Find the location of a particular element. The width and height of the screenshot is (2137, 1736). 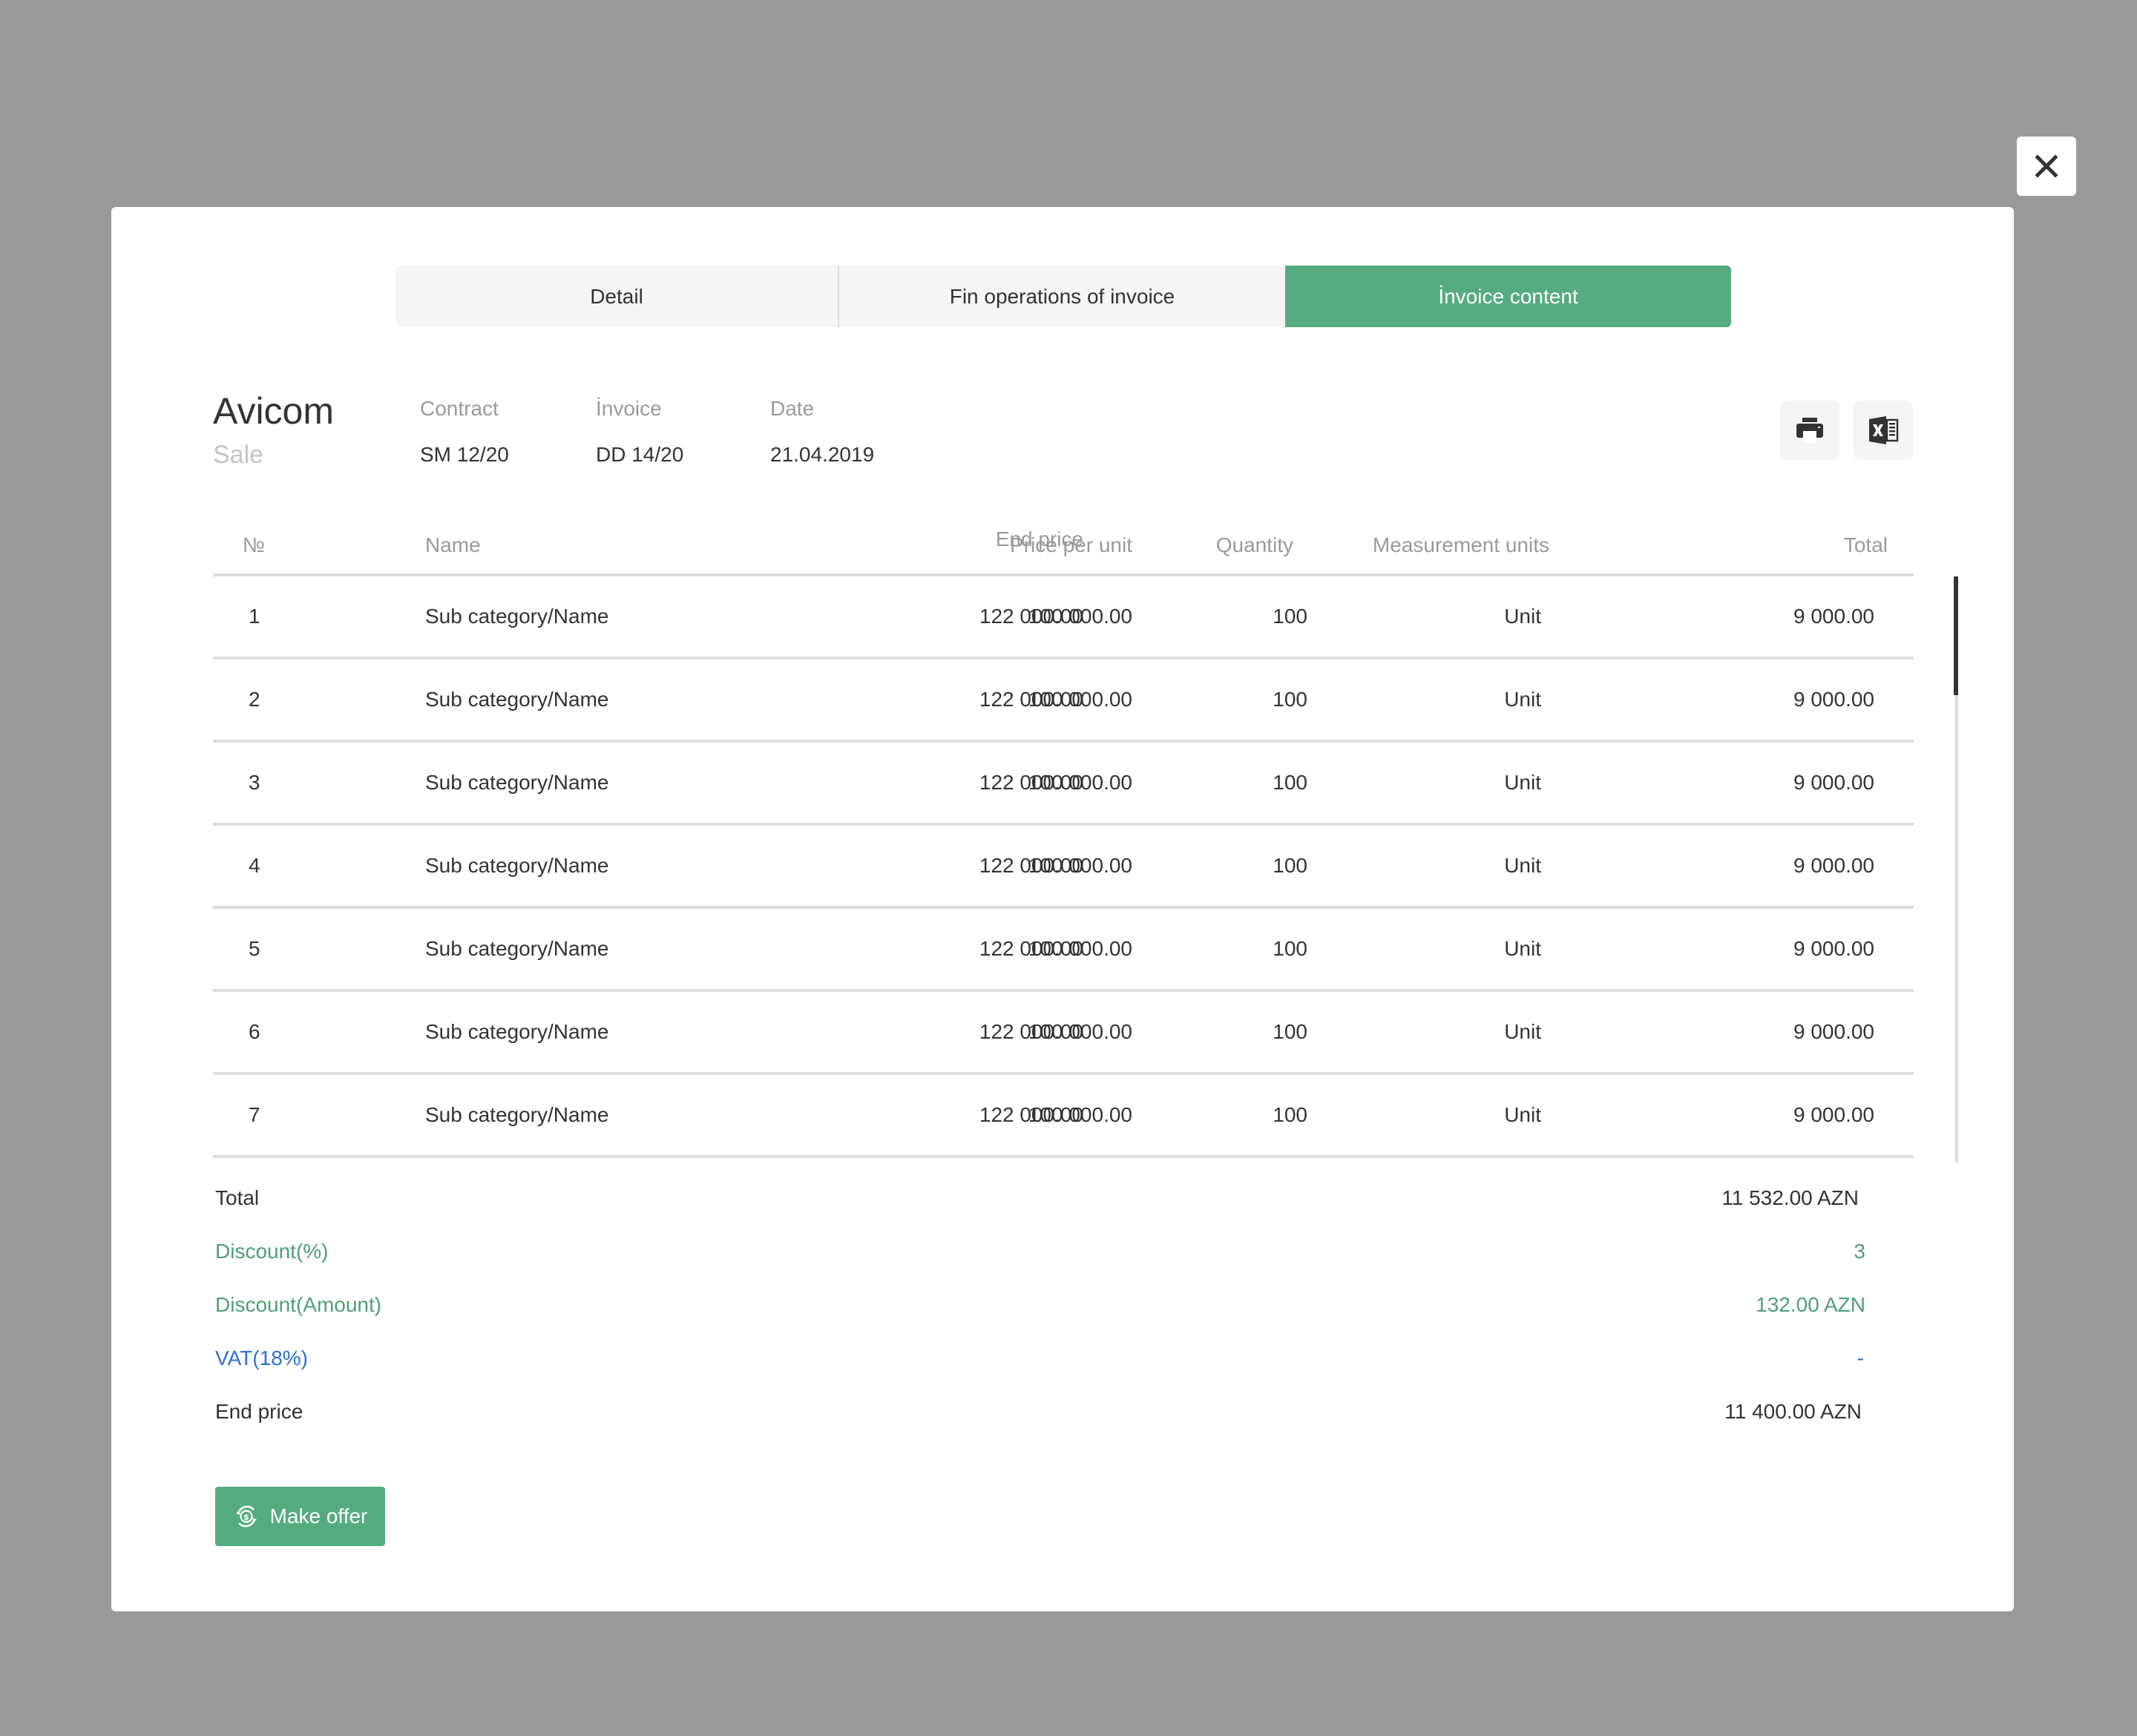

summary-discount-percent-value: 3 is located at coordinates (1859, 1252).